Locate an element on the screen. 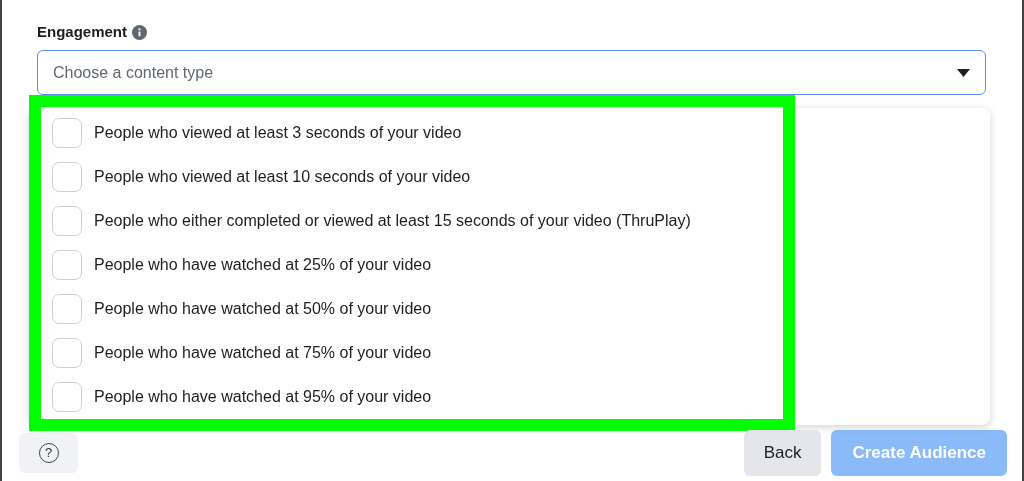 Image resolution: width=1024 pixels, height=481 pixels. field-label: Engagement is located at coordinates (82, 31).